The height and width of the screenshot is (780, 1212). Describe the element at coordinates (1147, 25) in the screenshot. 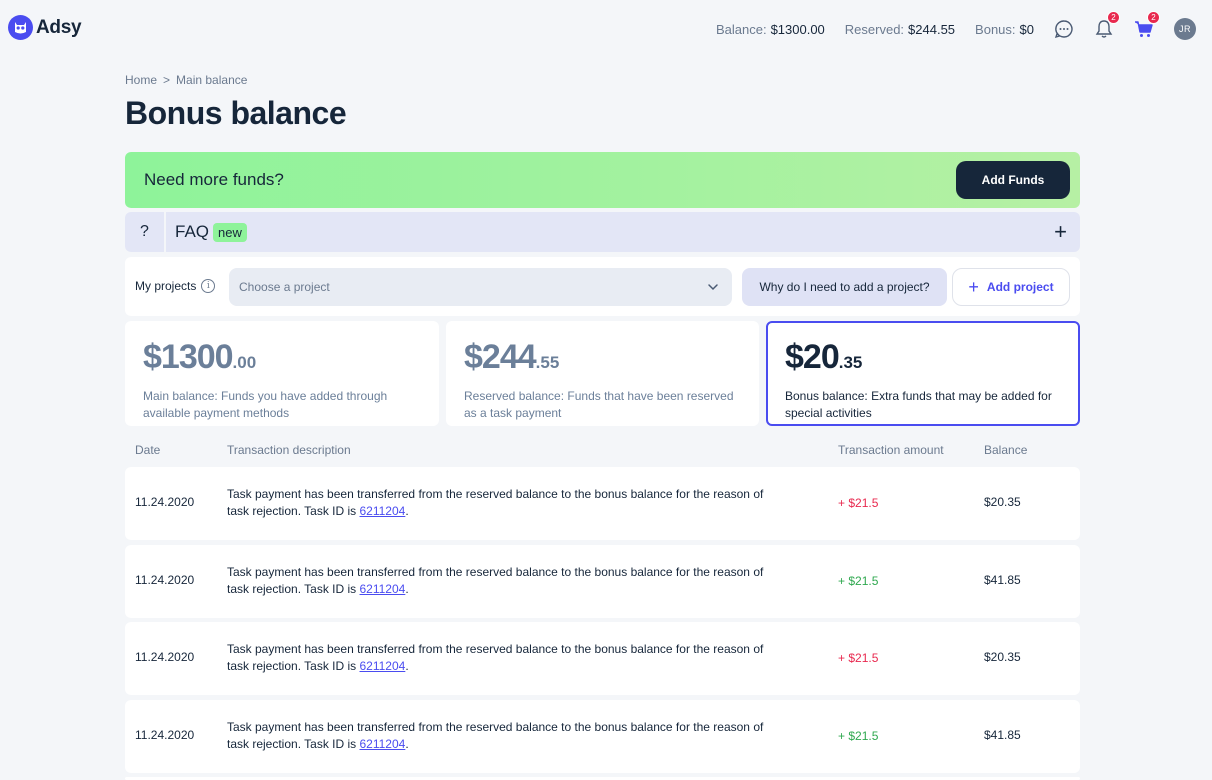

I see `cart-icon: 2` at that location.